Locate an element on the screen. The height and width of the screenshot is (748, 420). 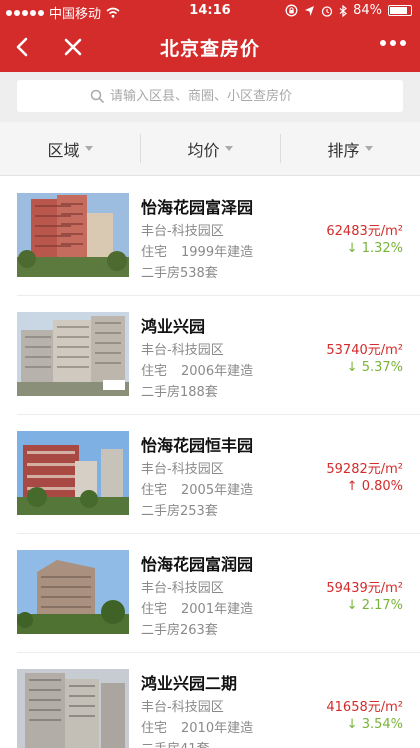
build-year: 2005年建造 is located at coordinates (217, 490).